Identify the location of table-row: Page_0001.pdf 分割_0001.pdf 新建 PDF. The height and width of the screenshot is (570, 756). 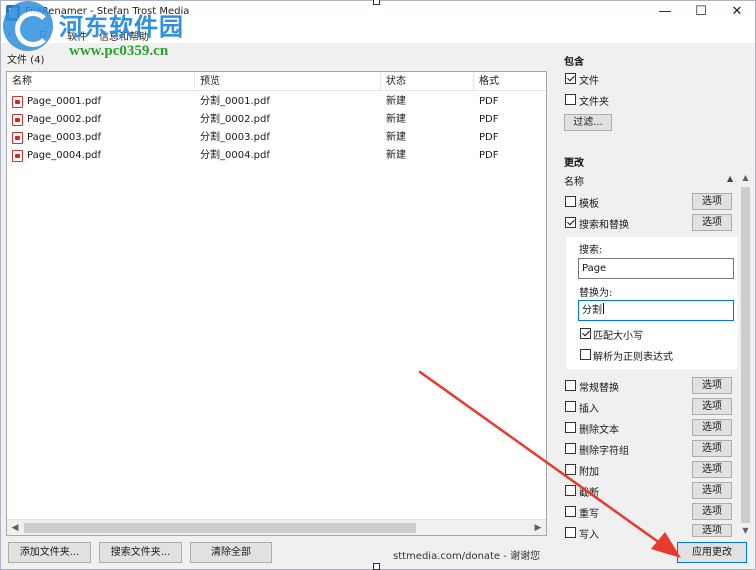
(276, 102).